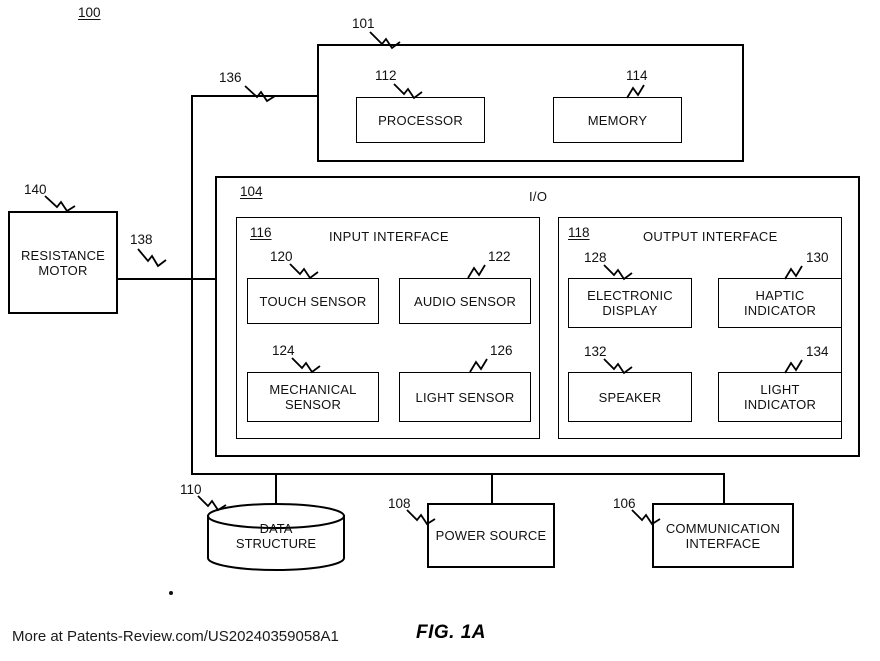 This screenshot has width=880, height=661. Describe the element at coordinates (261, 232) in the screenshot. I see `ref-numeral-116: 116` at that location.